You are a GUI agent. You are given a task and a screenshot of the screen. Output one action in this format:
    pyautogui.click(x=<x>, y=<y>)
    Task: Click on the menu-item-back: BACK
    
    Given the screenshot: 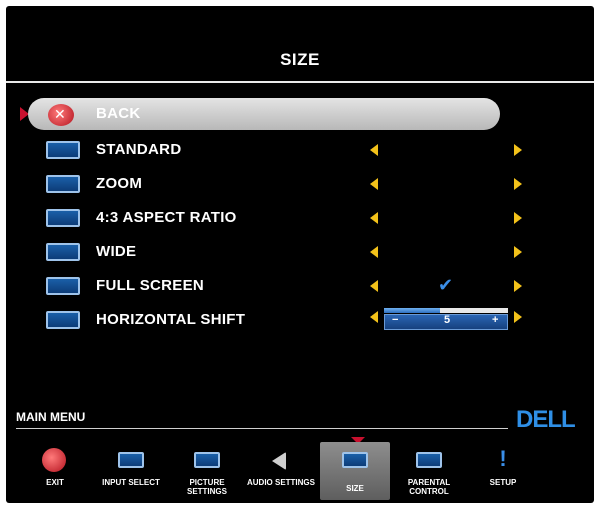 What is the action you would take?
    pyautogui.click(x=300, y=114)
    